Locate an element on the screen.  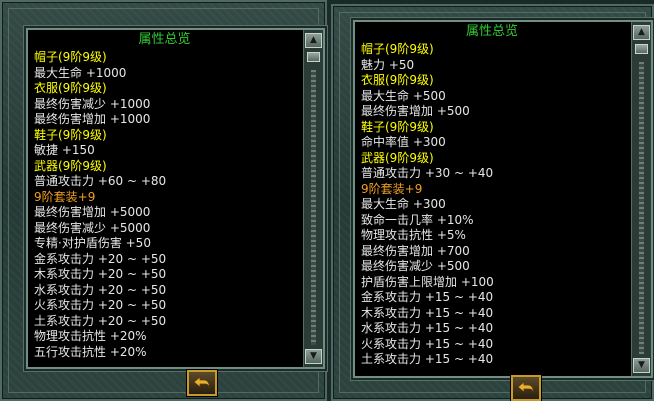
attribute-row: 敏捷 +150 is located at coordinates (64, 150).